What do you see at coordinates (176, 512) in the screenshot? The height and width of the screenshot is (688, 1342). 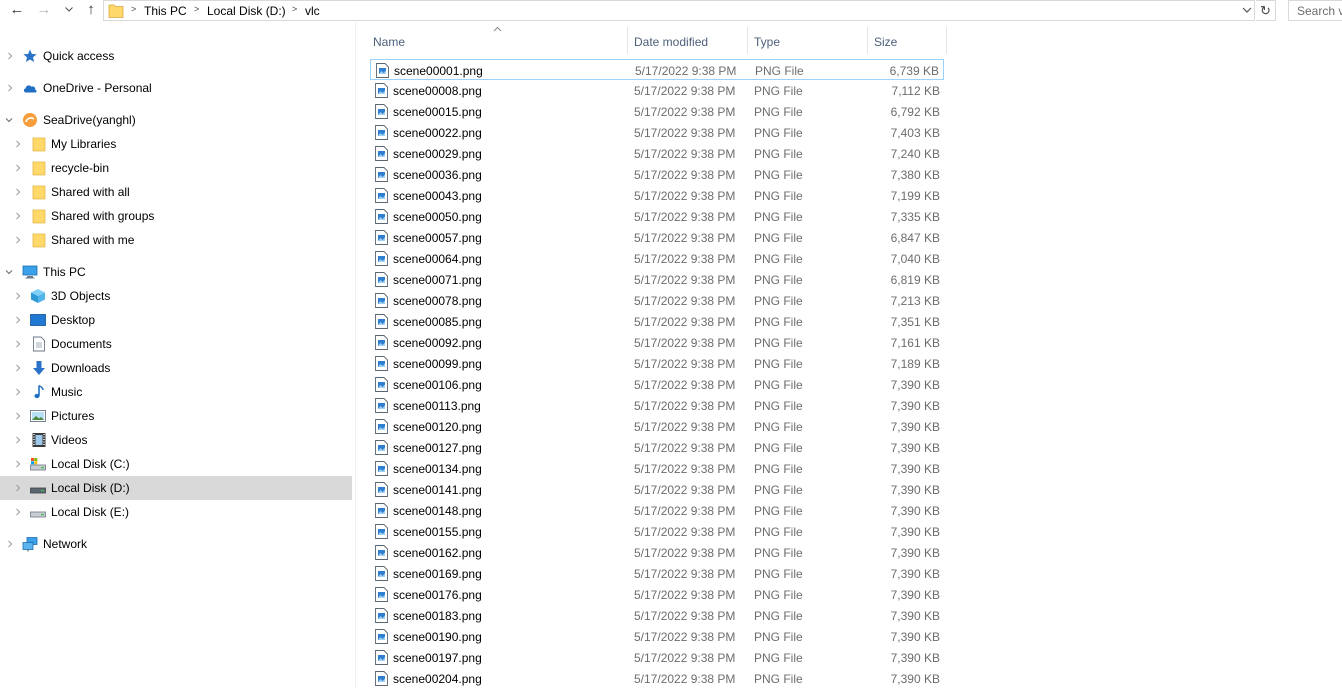 I see `nav-item-local-disk-e: Local Disk (E:)` at bounding box center [176, 512].